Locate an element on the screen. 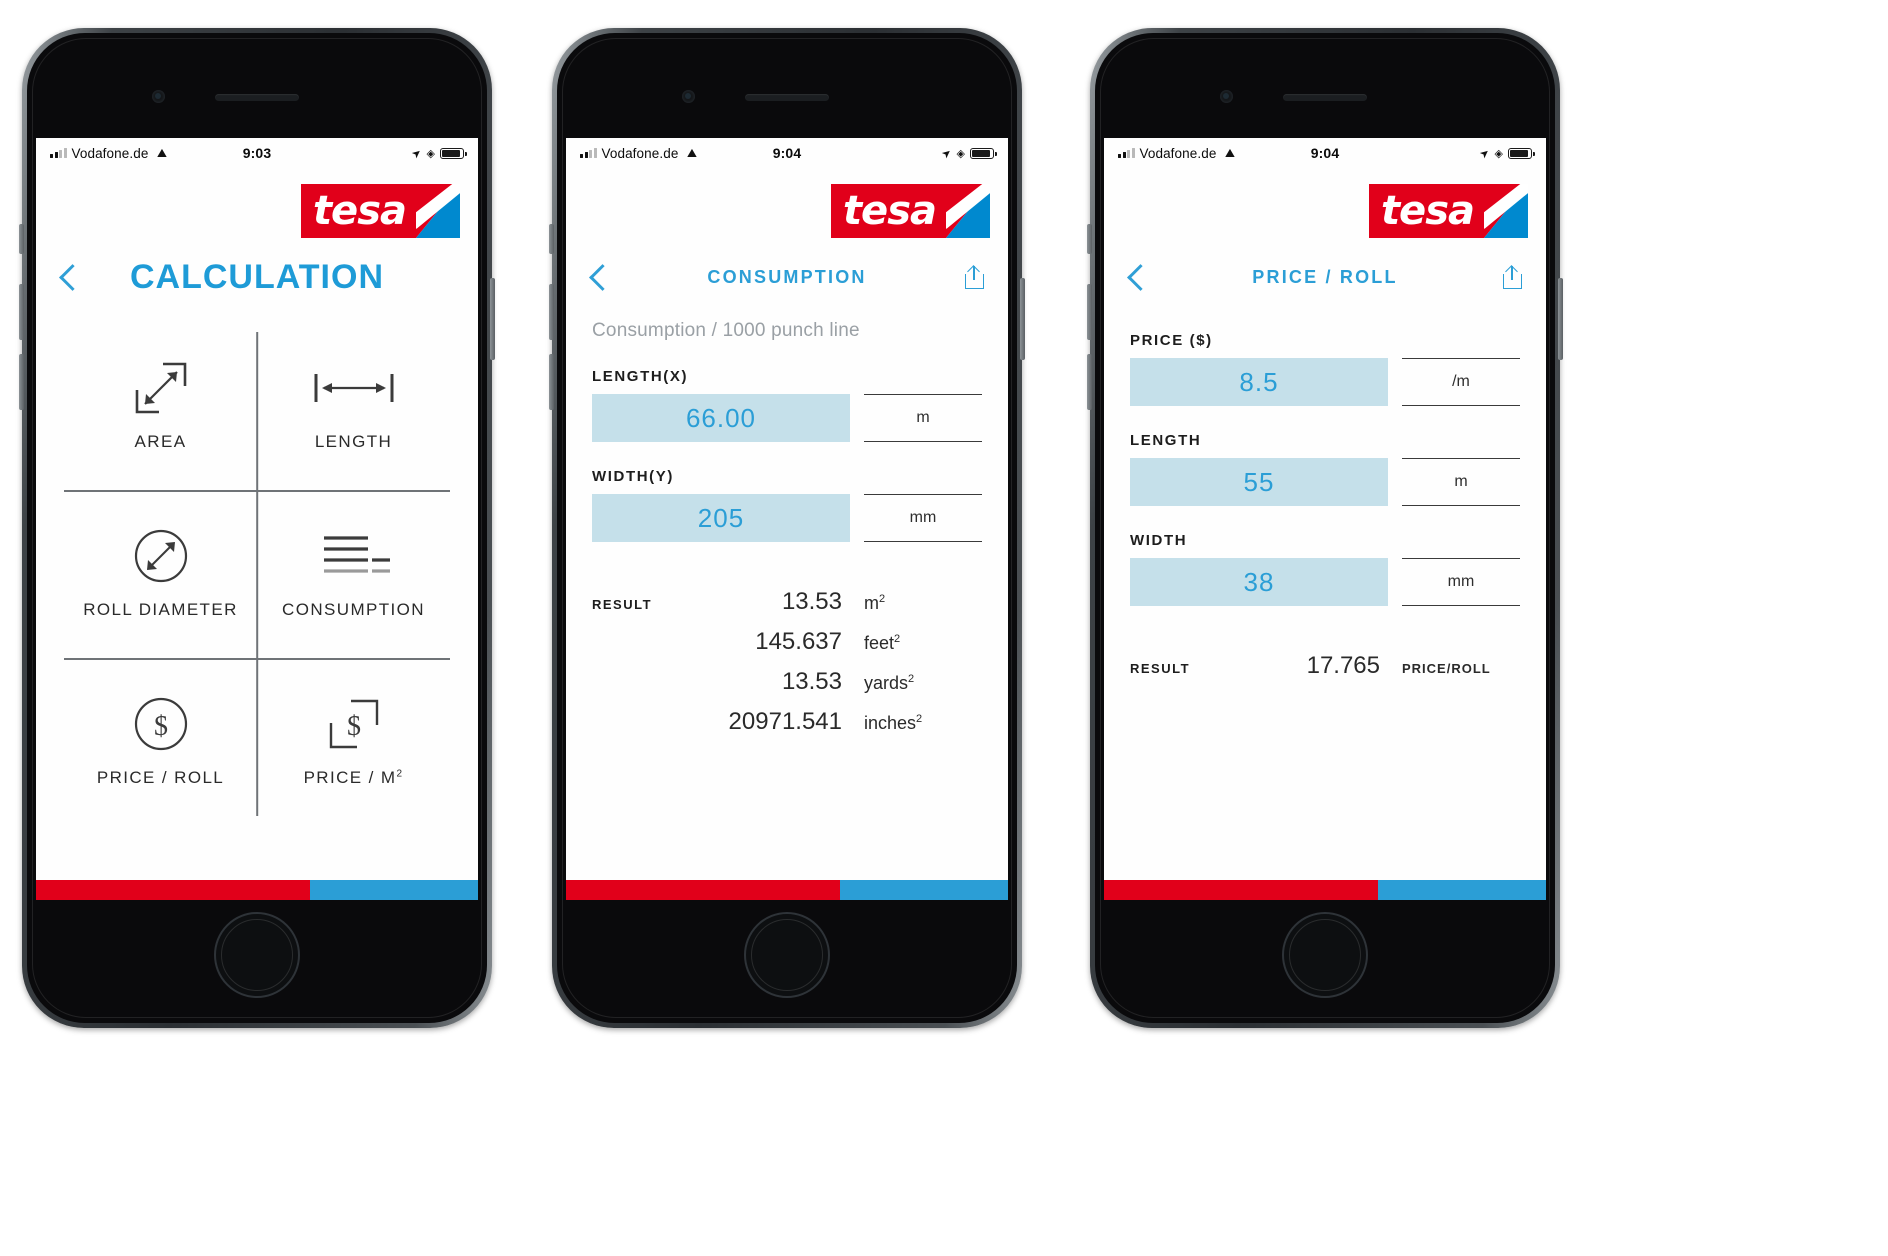 This screenshot has height=1256, width=1888. field-group-price: PRICE ($) 8.5 /m is located at coordinates (1325, 369).